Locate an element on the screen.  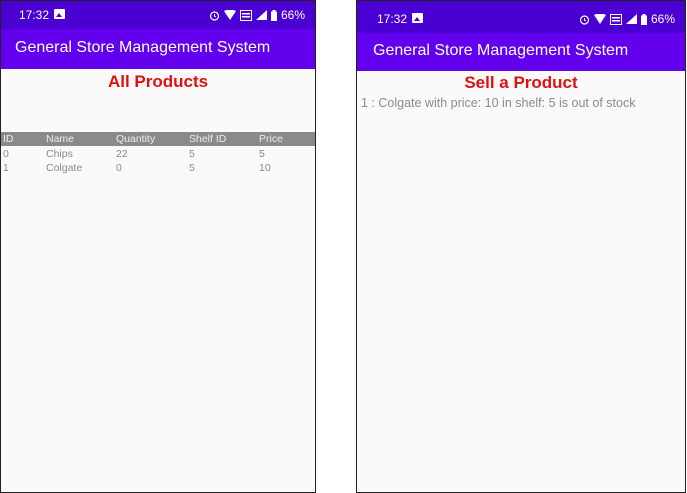
header-shelf-id: Shelf ID is located at coordinates (208, 139).